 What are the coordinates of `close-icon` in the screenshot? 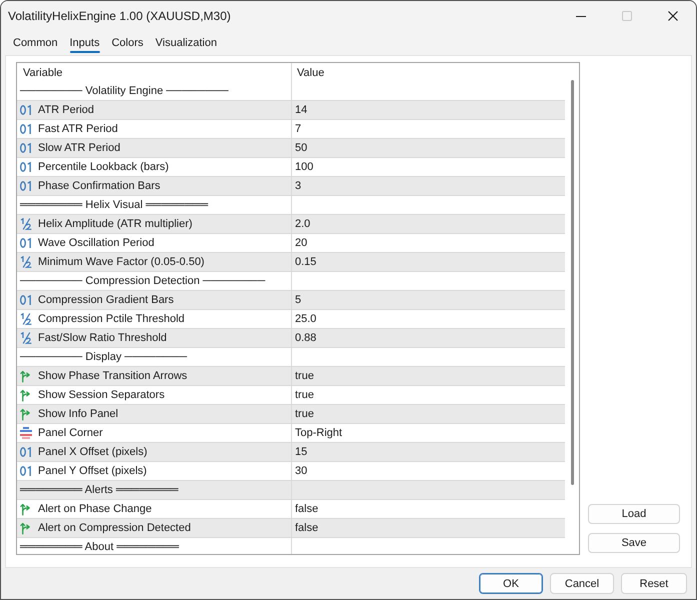 It's located at (673, 16).